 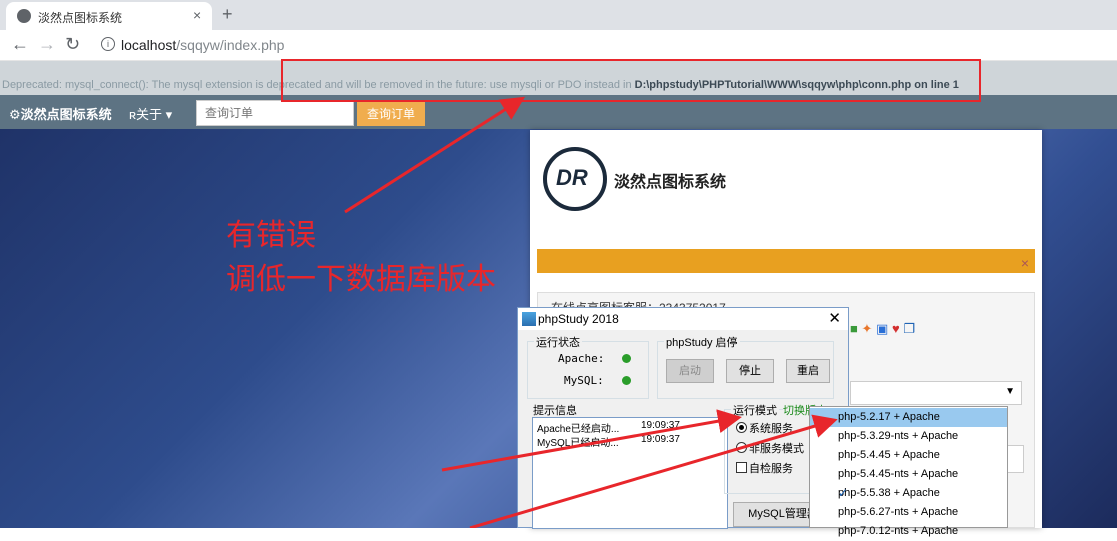 I want to click on arrow-to-version, so click(x=653, y=471).